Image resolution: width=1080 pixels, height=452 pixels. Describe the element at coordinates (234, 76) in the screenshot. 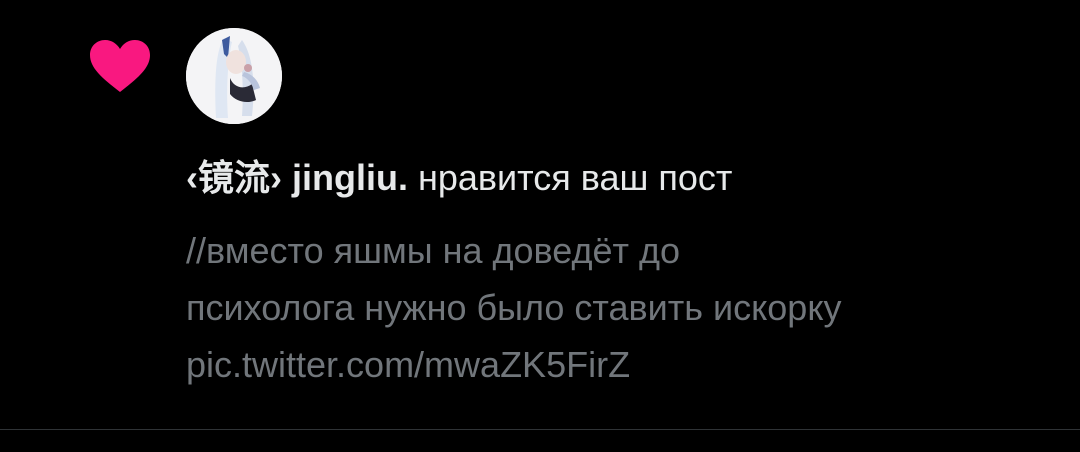

I see `avatar` at that location.